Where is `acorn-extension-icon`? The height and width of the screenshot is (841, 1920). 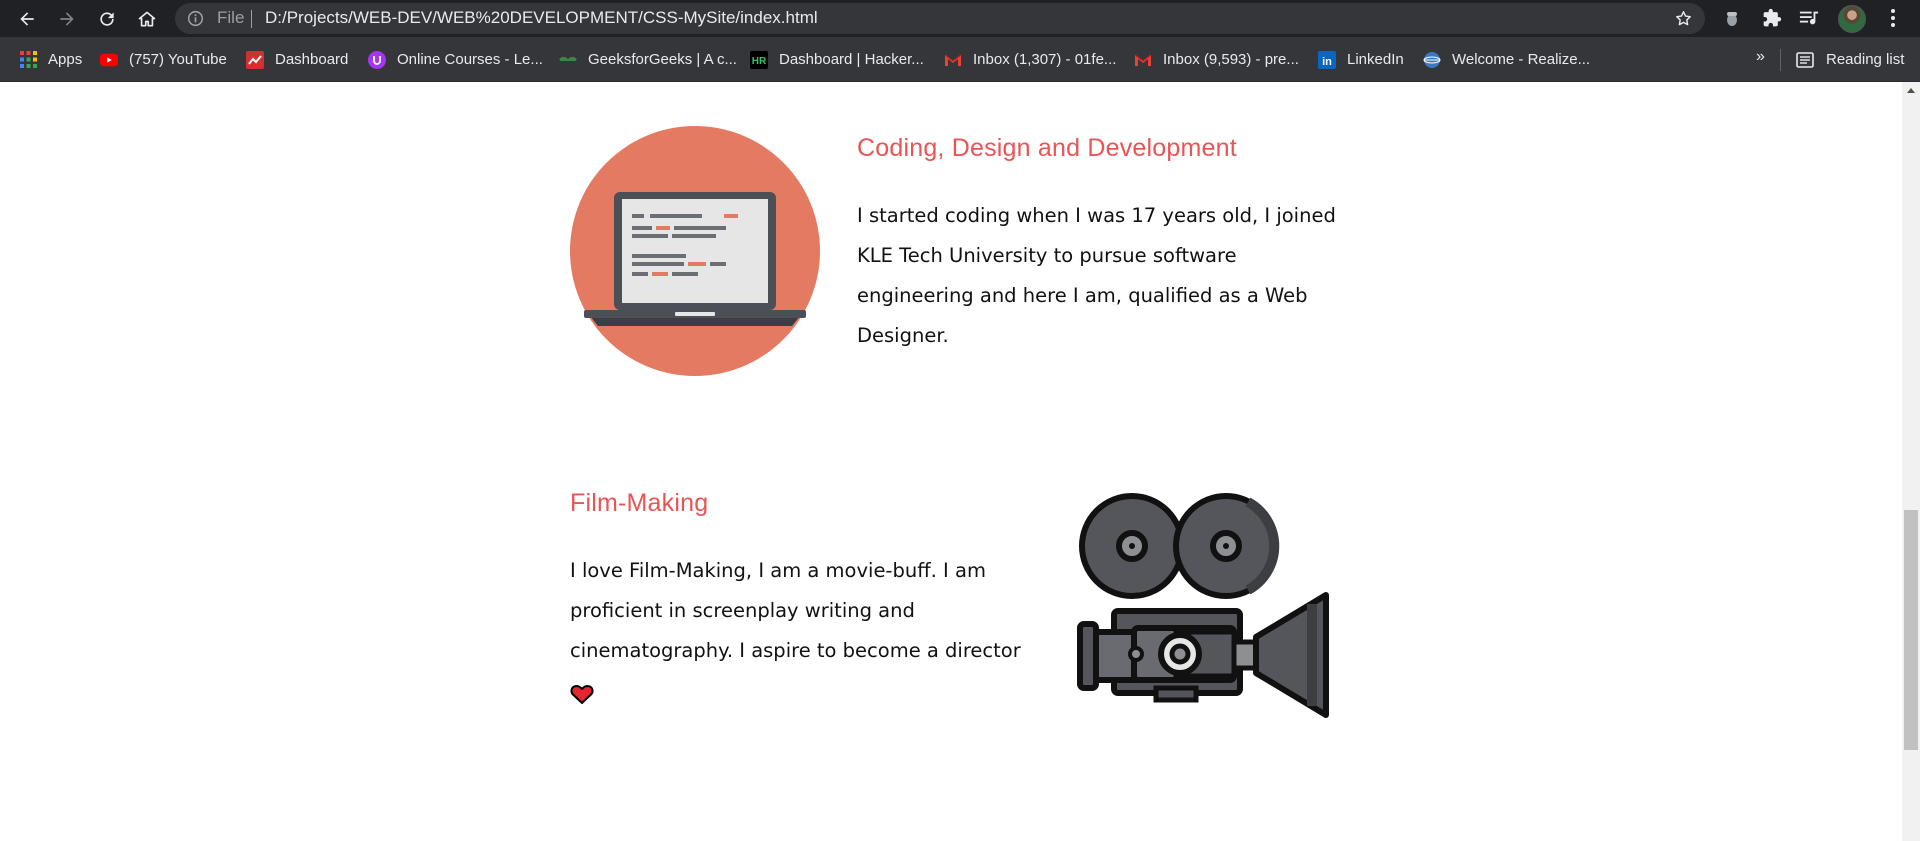 acorn-extension-icon is located at coordinates (1732, 19).